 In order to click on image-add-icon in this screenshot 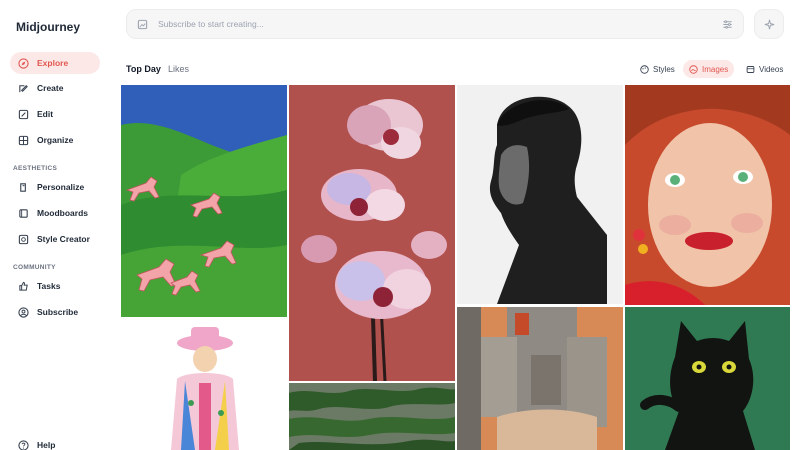, I will do `click(142, 24)`.